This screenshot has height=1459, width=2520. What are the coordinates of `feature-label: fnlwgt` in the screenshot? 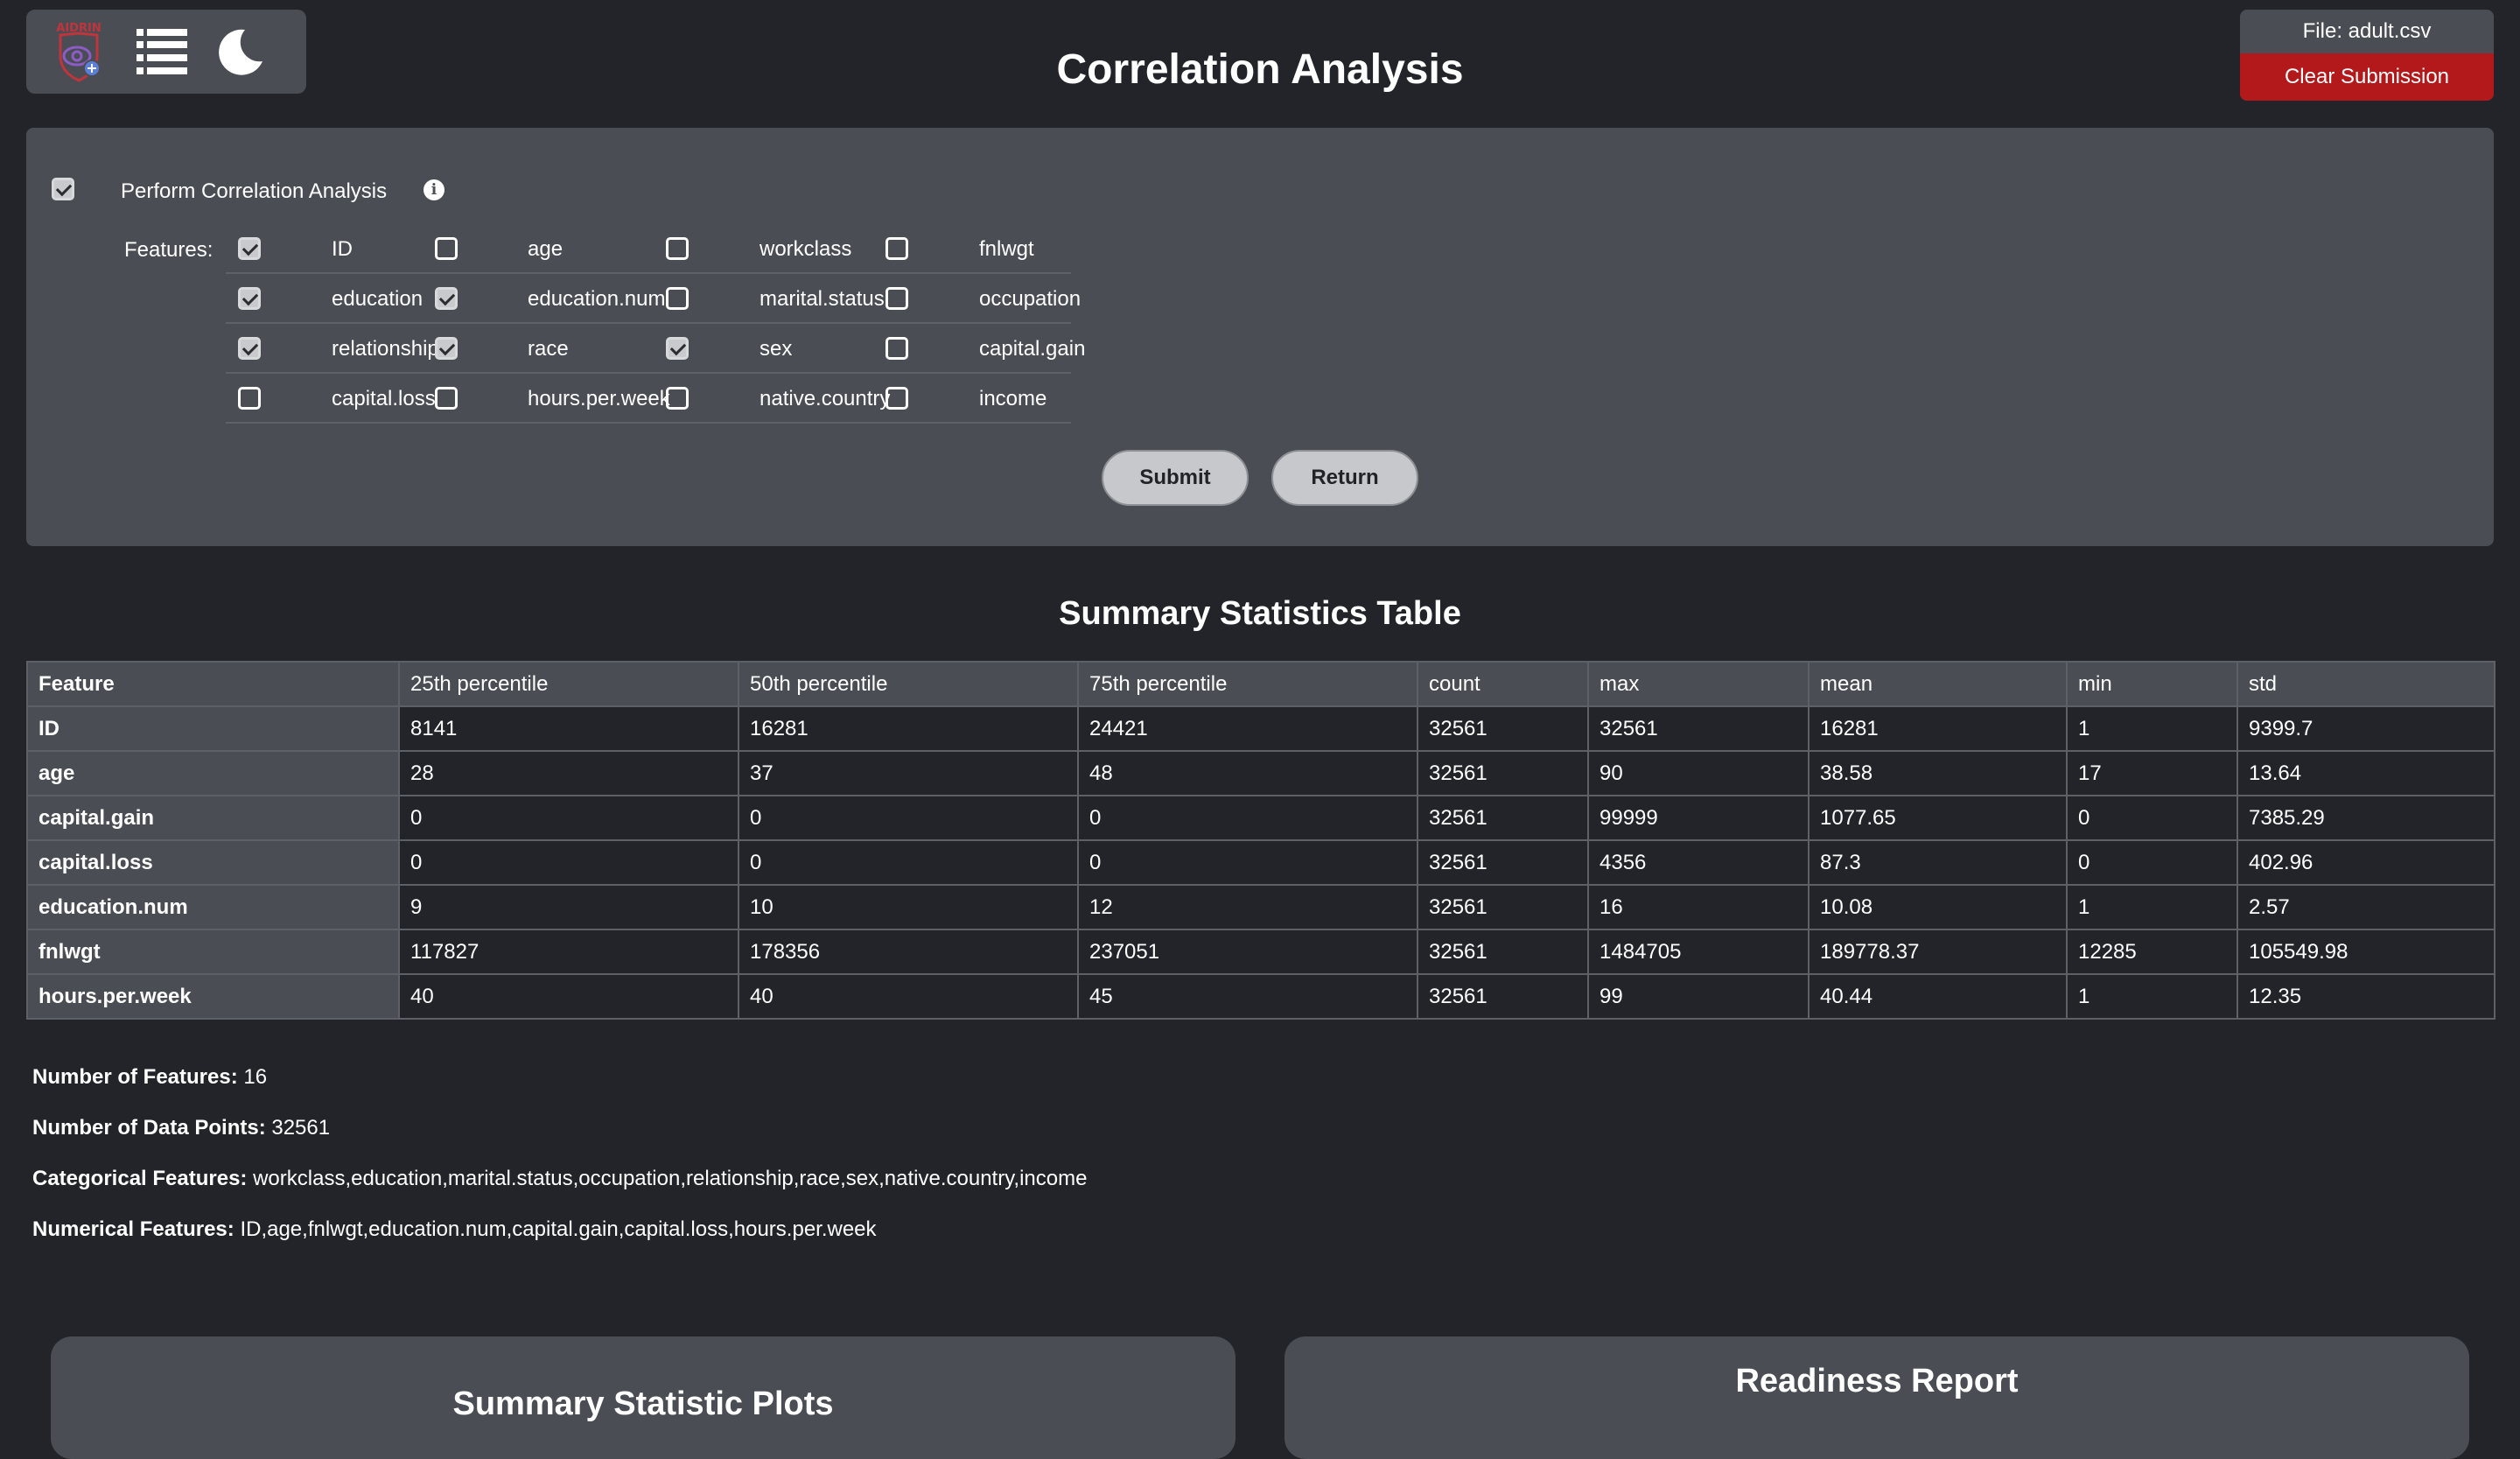 It's located at (1006, 249).